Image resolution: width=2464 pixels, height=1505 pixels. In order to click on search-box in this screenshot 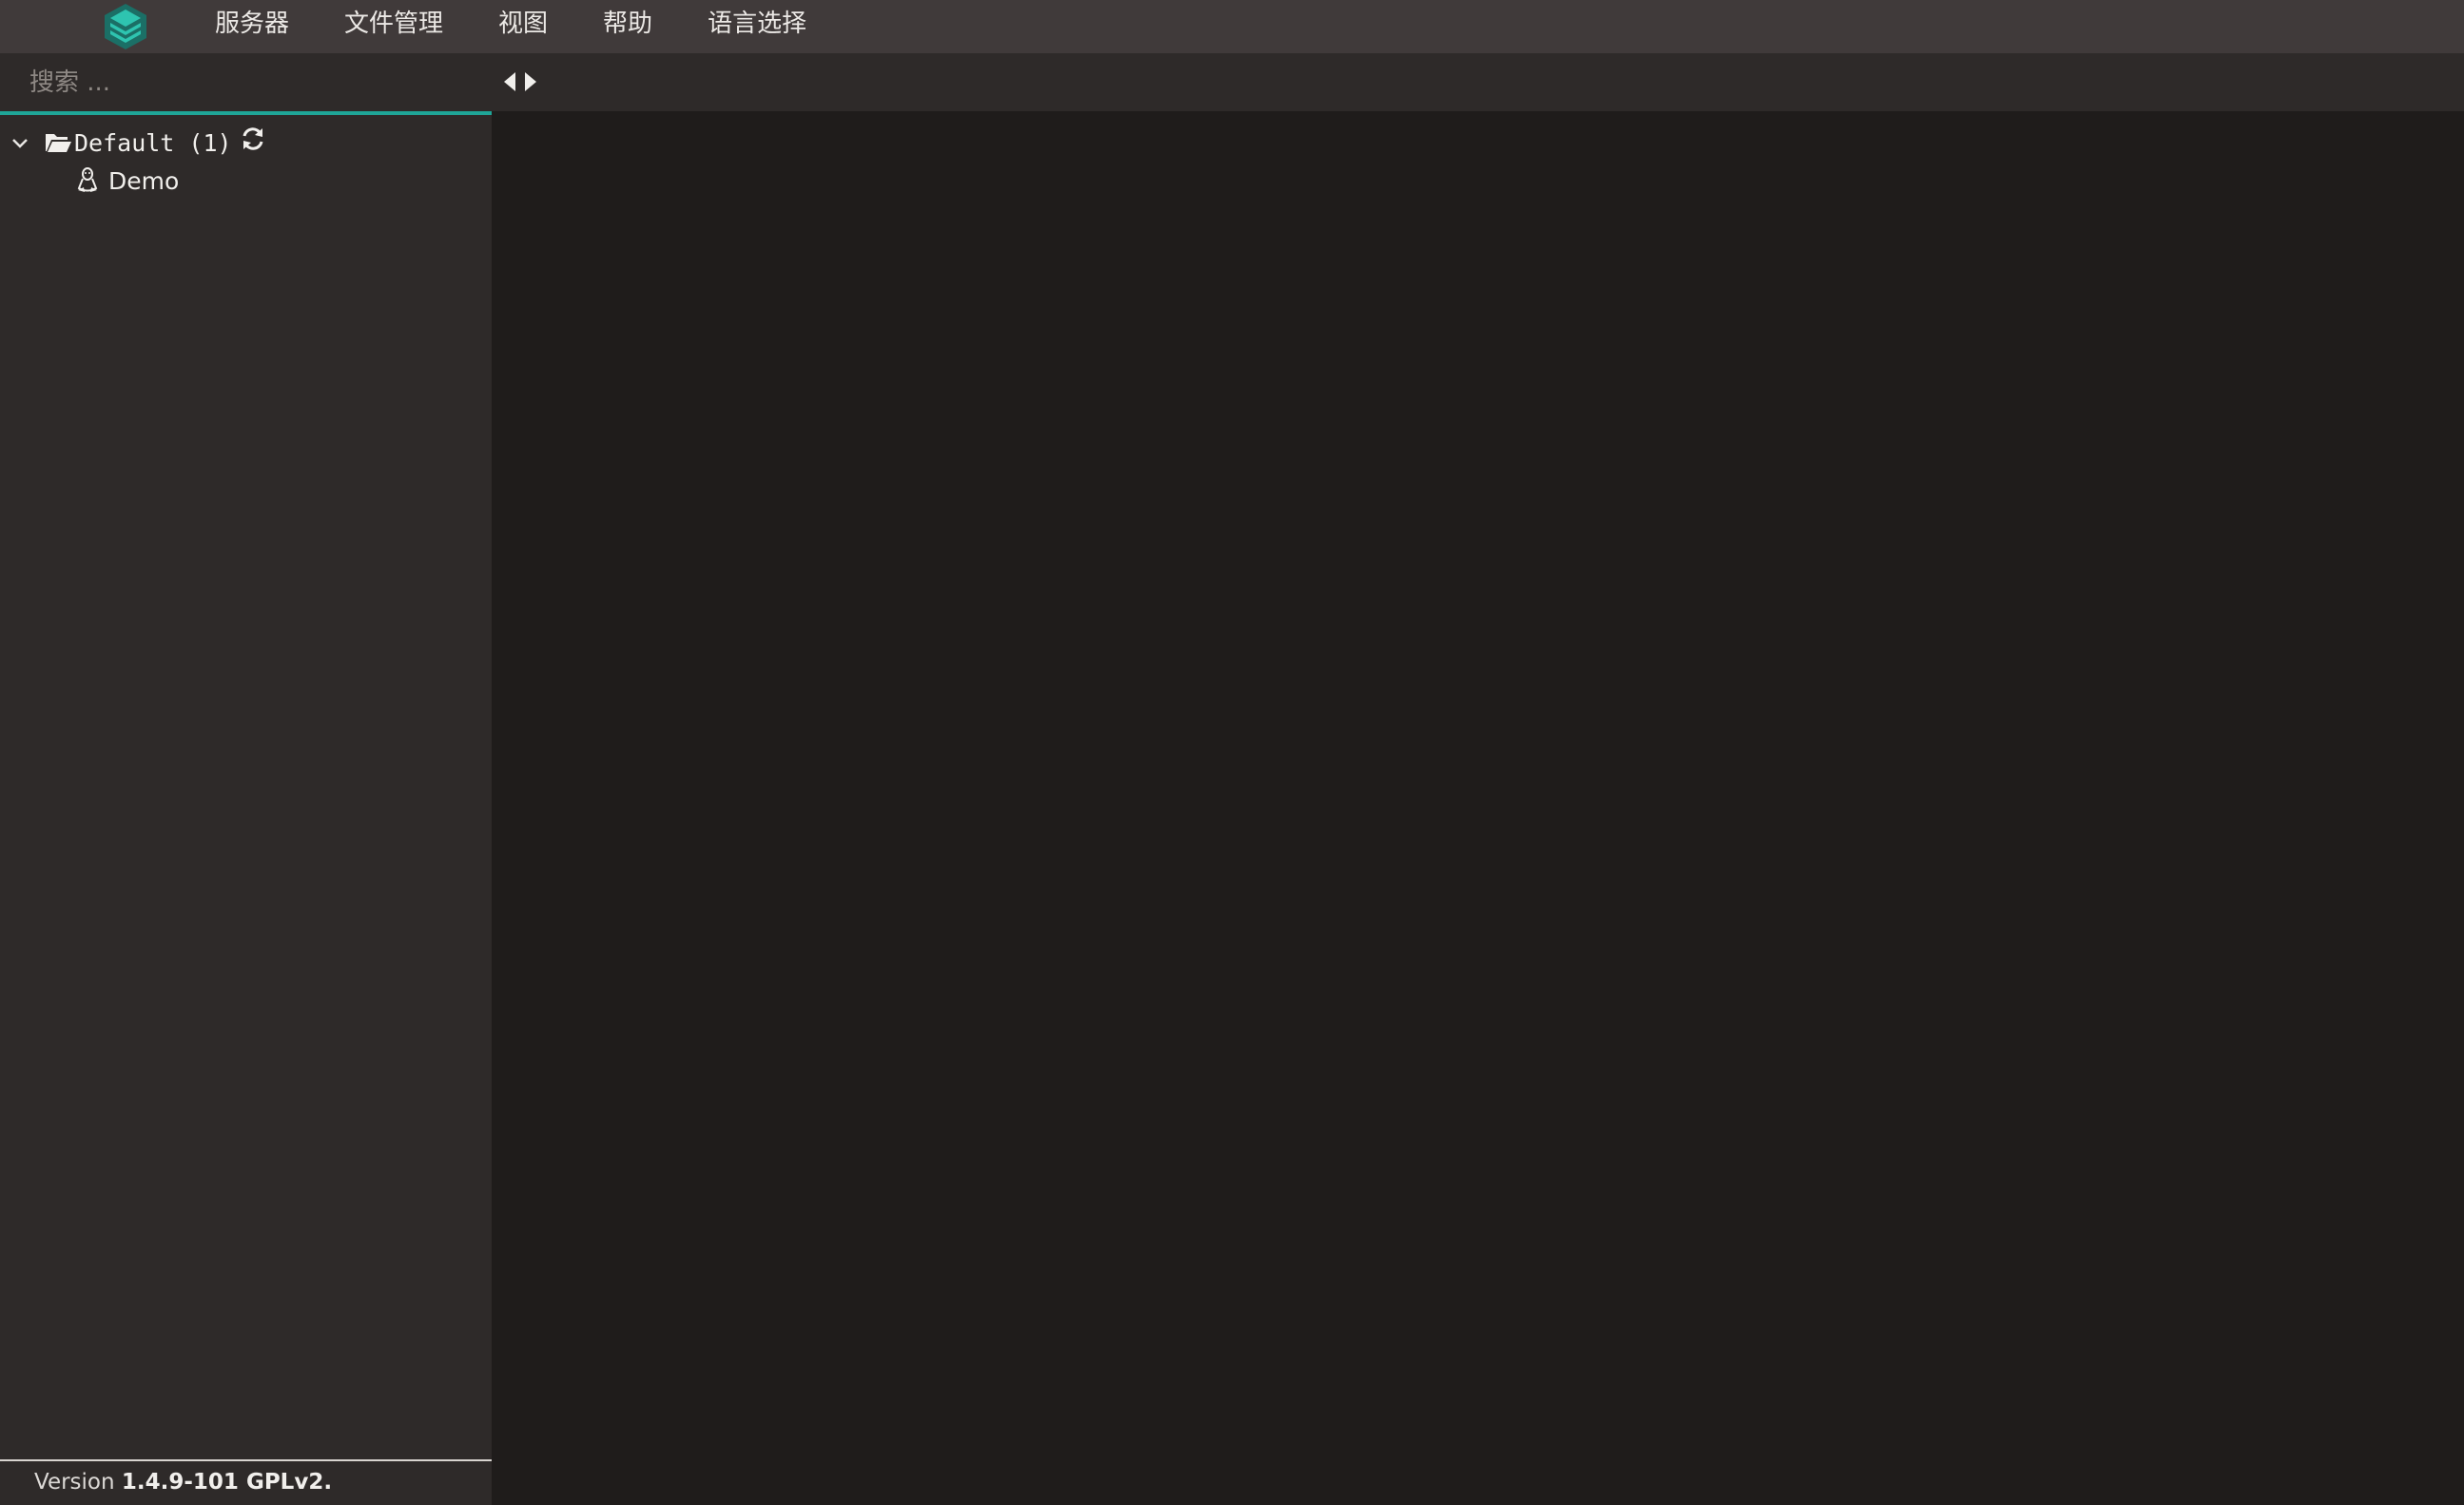, I will do `click(246, 84)`.